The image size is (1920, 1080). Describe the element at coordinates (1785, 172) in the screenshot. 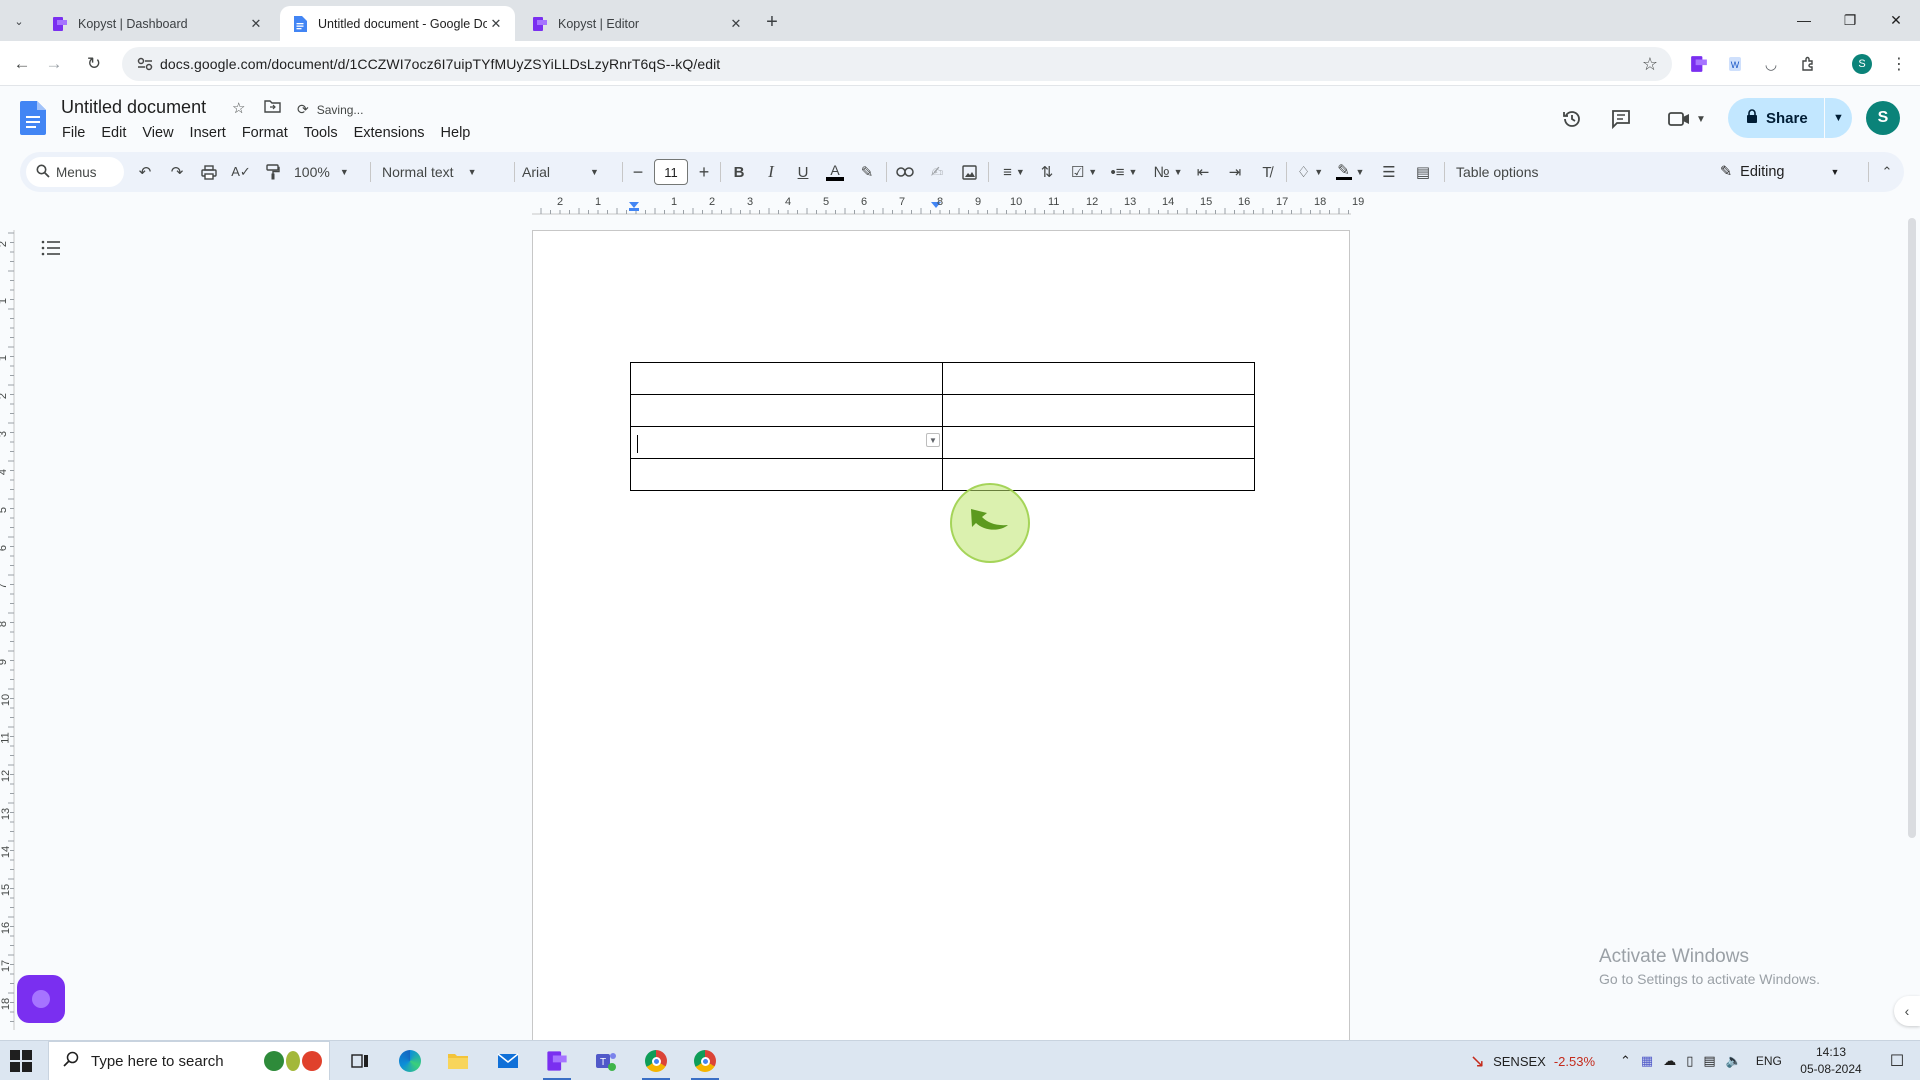

I see `editing-mode-select: ✎ Editing ▼` at that location.